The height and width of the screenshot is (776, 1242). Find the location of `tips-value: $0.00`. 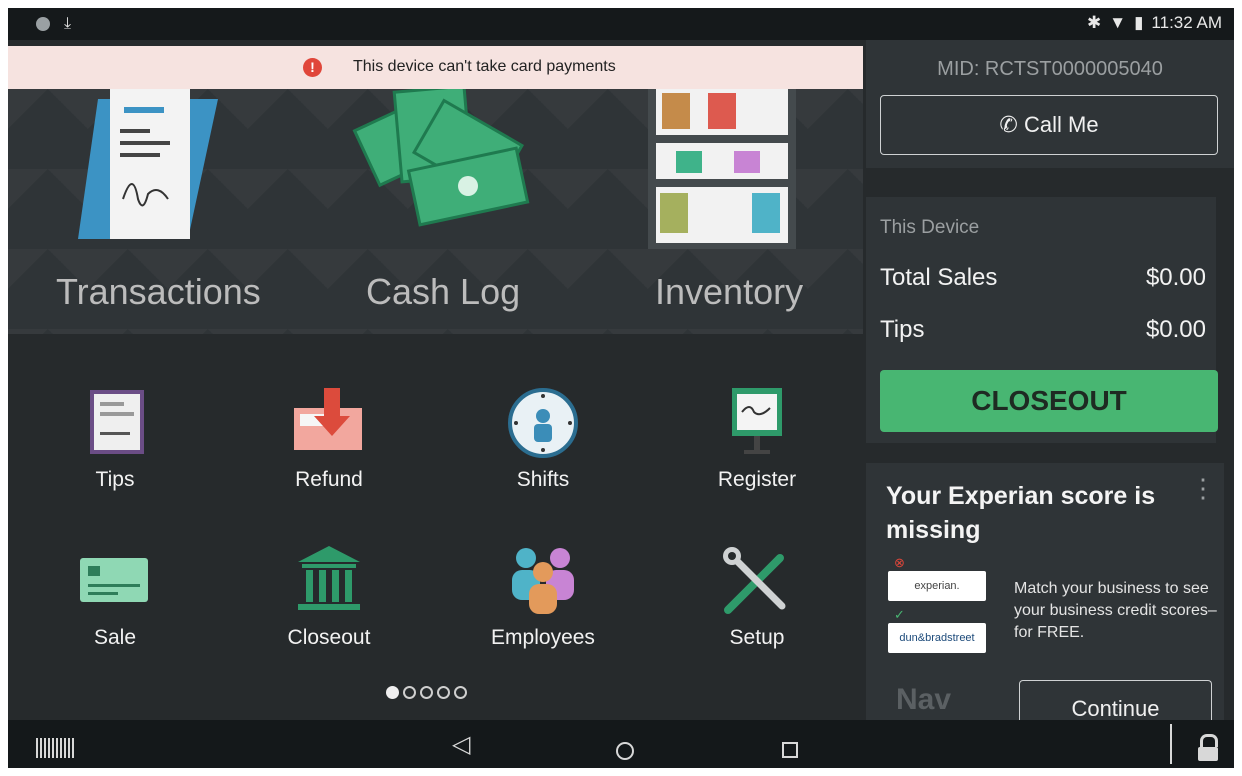

tips-value: $0.00 is located at coordinates (1175, 329).